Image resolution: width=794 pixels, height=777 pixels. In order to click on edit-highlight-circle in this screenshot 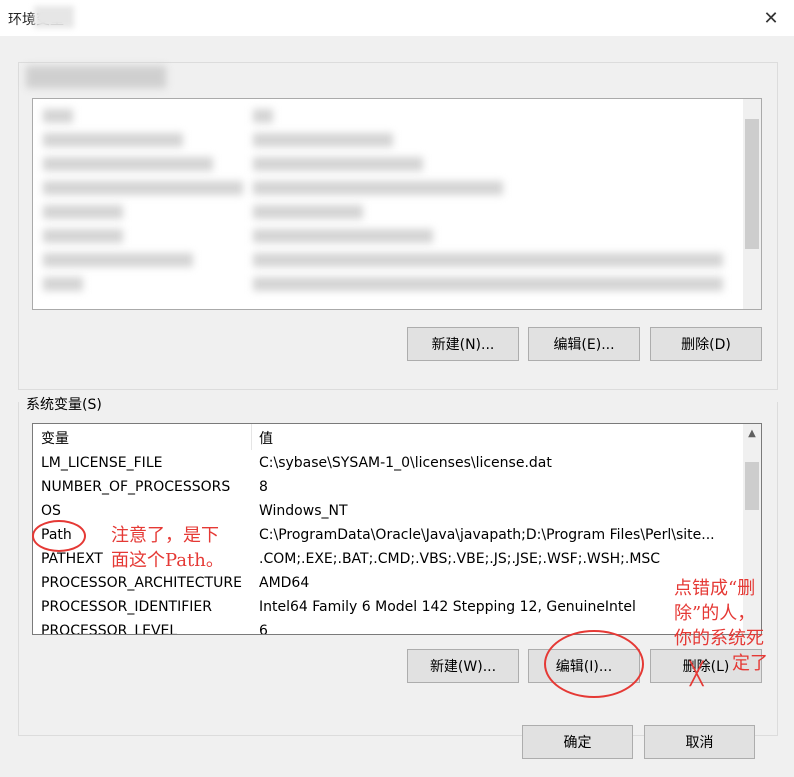, I will do `click(594, 664)`.